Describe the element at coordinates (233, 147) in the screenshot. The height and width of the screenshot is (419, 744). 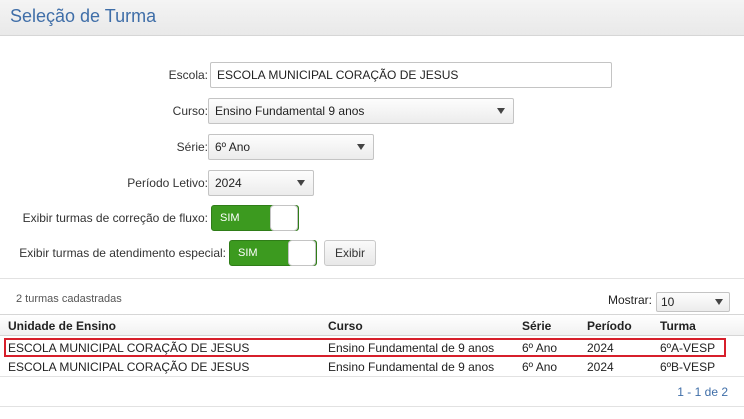
I see `serie-value: 6º Ano` at that location.